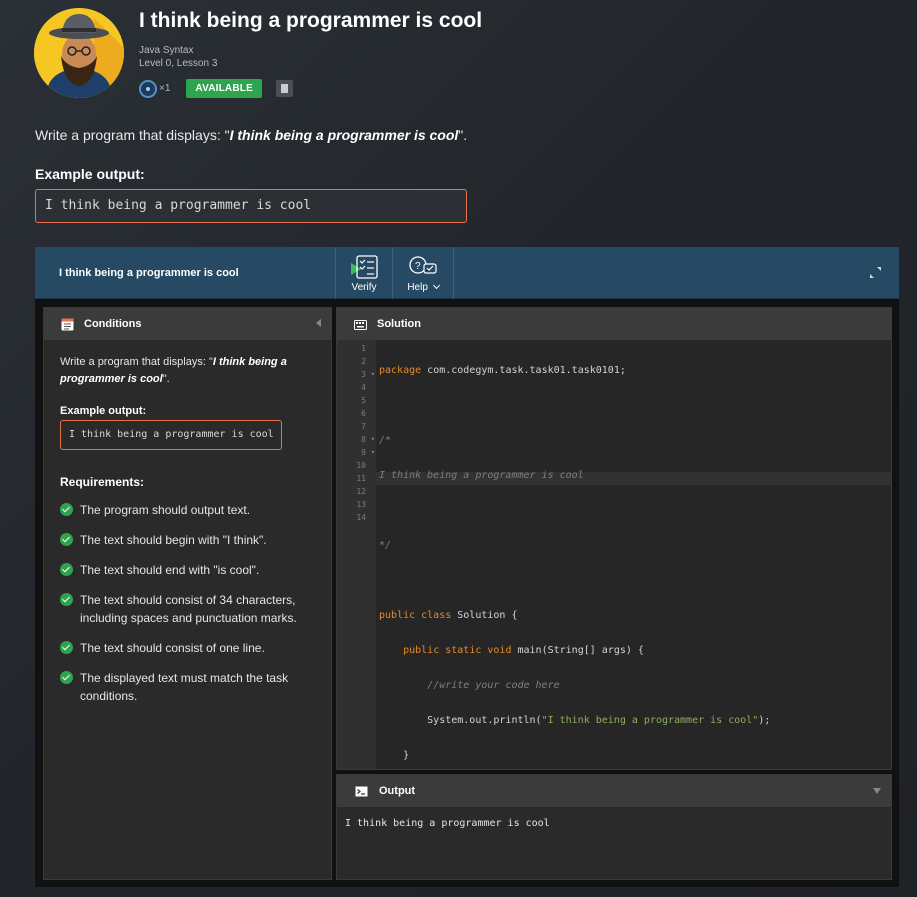 The image size is (917, 897). I want to click on solution-header: Solution, so click(614, 324).